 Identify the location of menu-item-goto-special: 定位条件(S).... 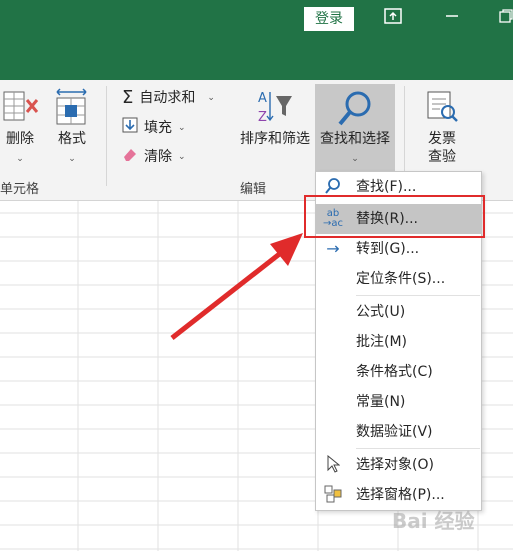
(398, 279).